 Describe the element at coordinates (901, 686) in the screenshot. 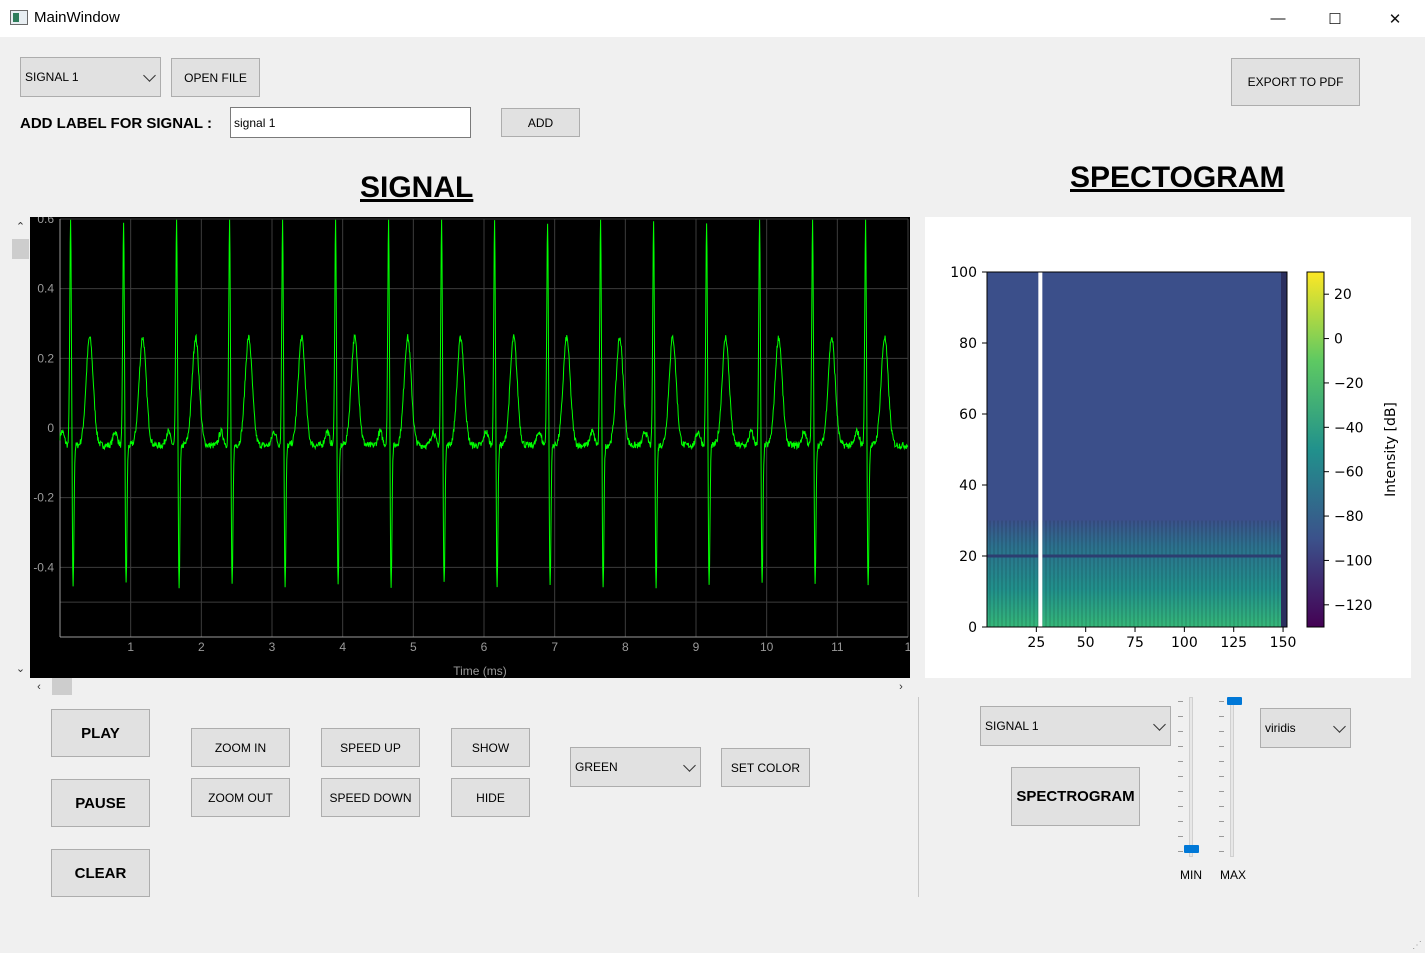

I see `scroll-right-icon: ›` at that location.